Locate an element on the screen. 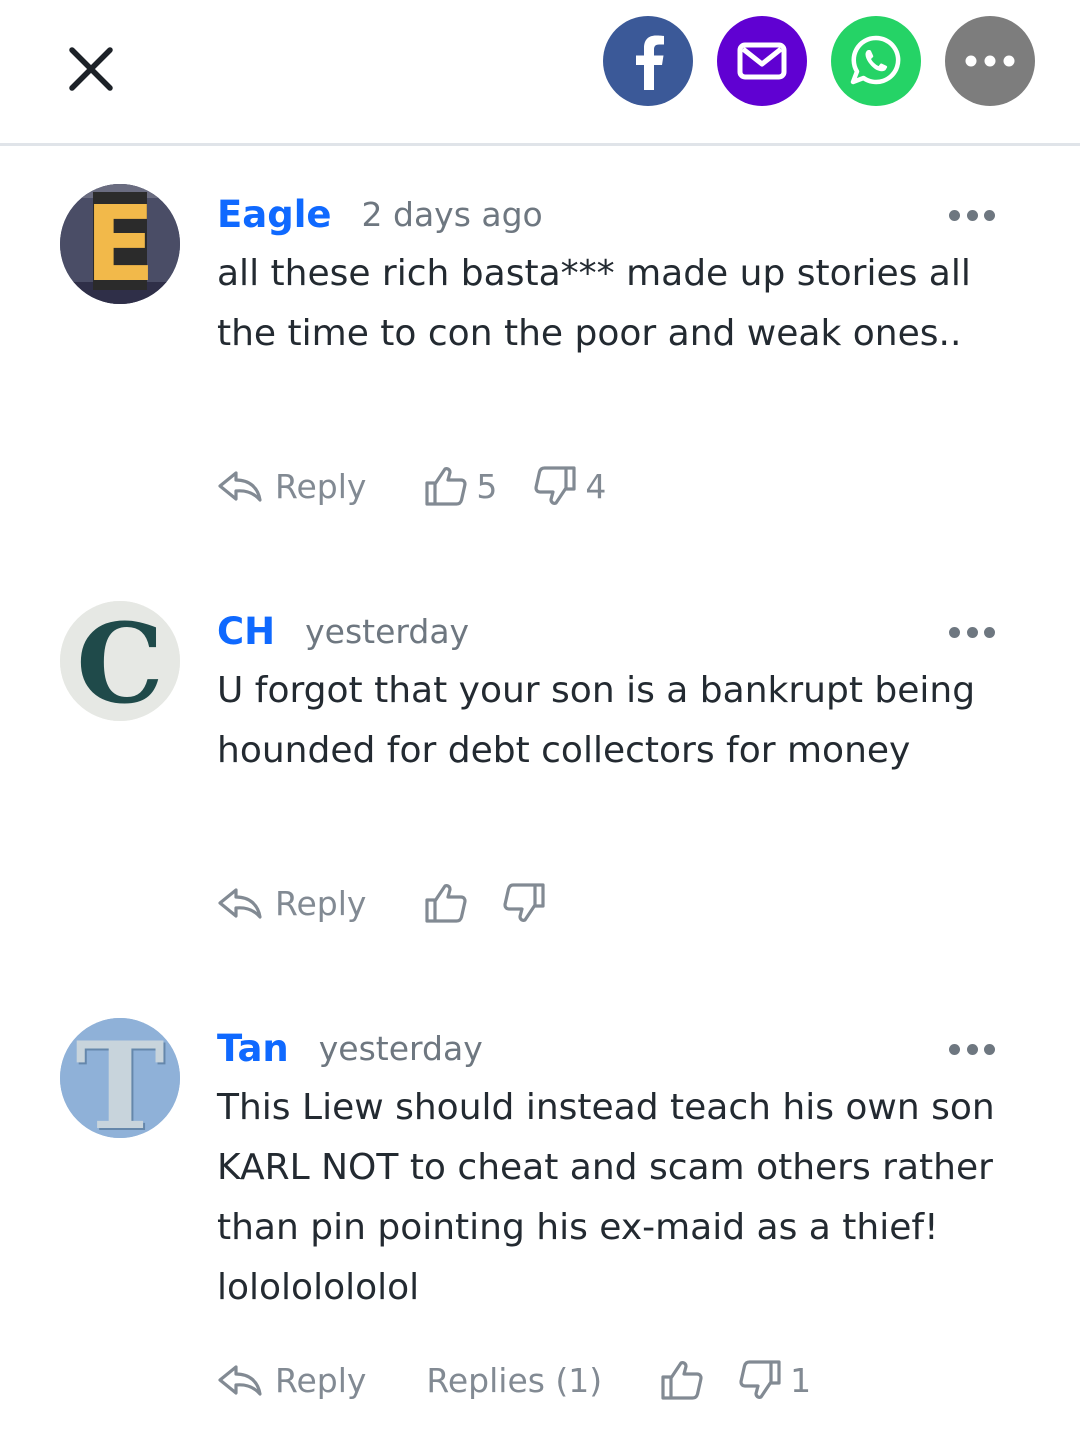  downvote-button: 4 is located at coordinates (569, 486).